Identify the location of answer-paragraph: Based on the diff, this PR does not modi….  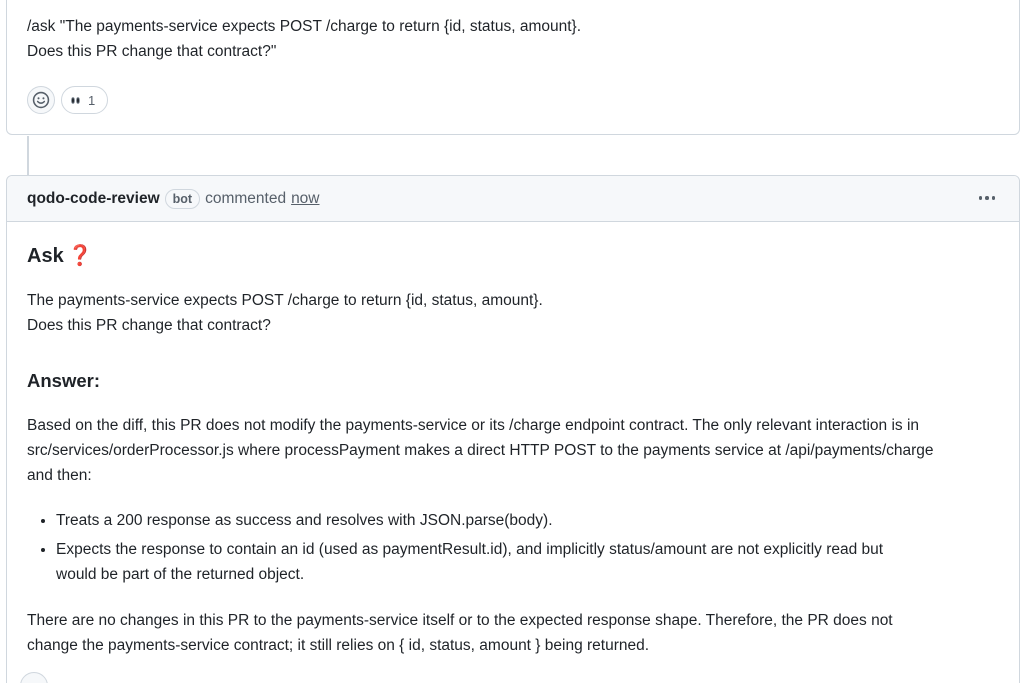
(517, 450).